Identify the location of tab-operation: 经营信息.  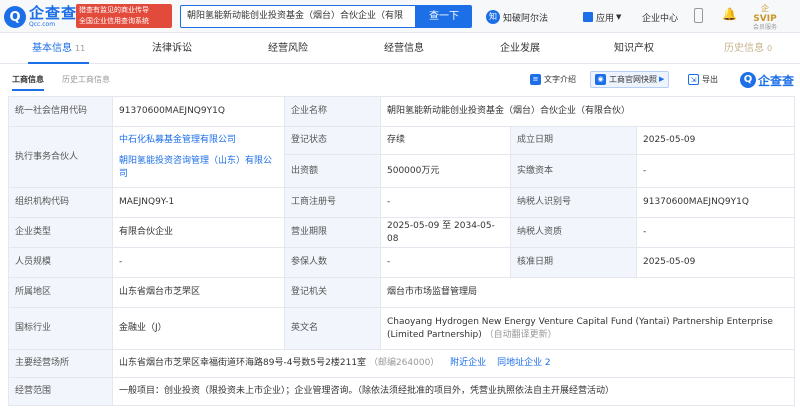
(404, 49).